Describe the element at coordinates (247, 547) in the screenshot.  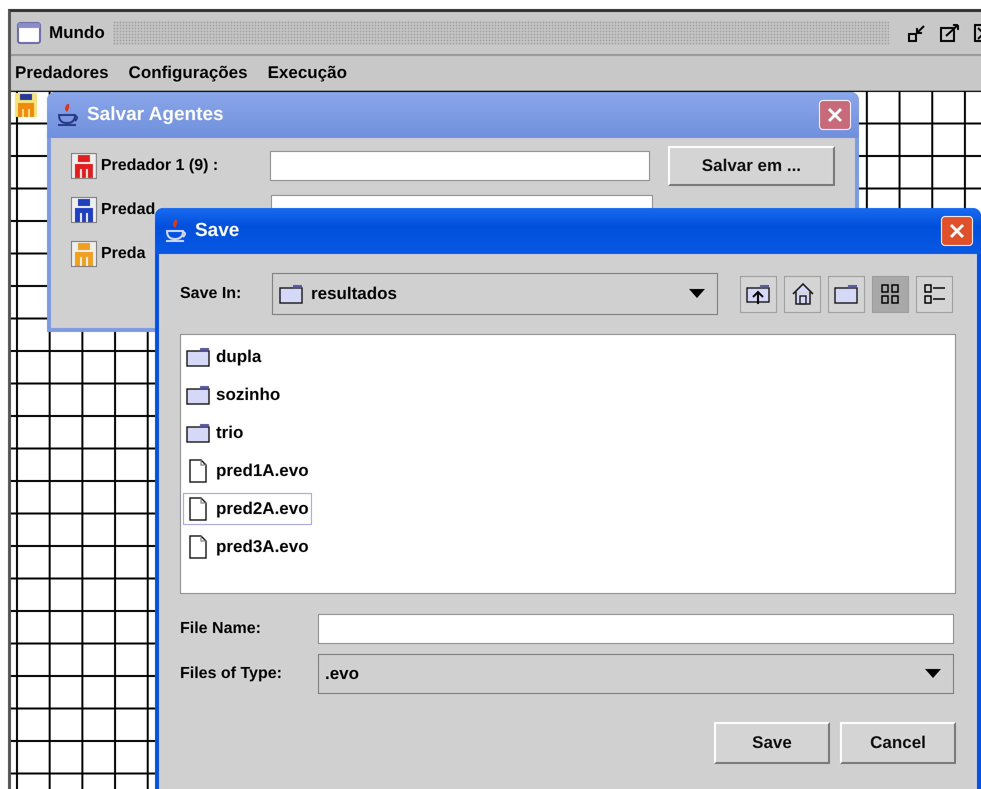
I see `file-item: pred3A.evo` at that location.